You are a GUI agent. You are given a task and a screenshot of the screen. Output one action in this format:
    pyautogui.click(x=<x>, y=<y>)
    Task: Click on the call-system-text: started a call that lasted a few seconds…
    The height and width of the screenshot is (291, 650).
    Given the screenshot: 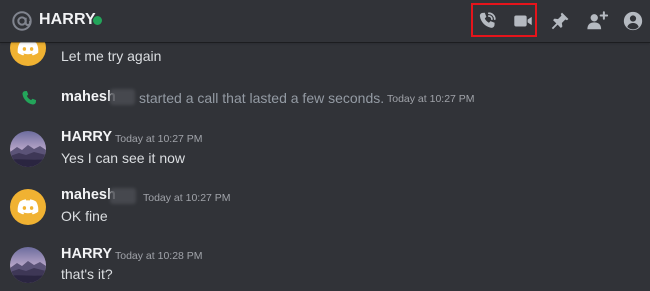 What is the action you would take?
    pyautogui.click(x=262, y=98)
    